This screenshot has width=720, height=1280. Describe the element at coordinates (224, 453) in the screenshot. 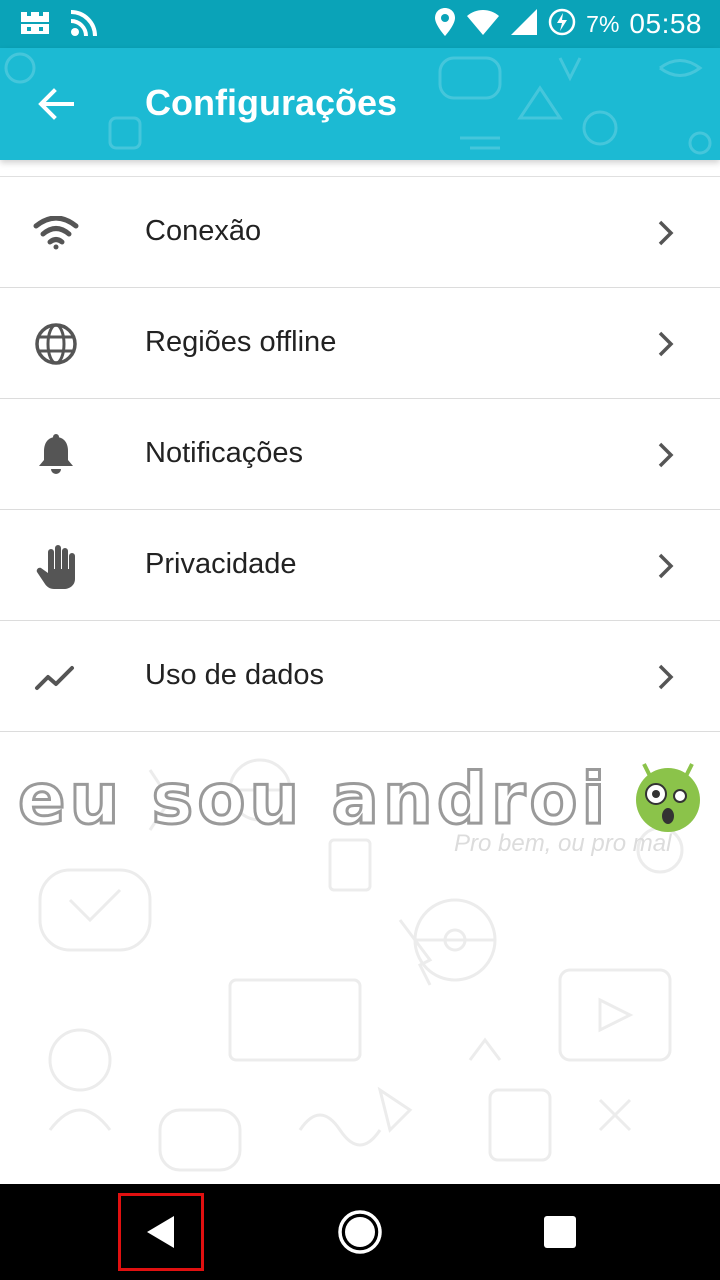

I see `settings-item-label: Notificações` at that location.